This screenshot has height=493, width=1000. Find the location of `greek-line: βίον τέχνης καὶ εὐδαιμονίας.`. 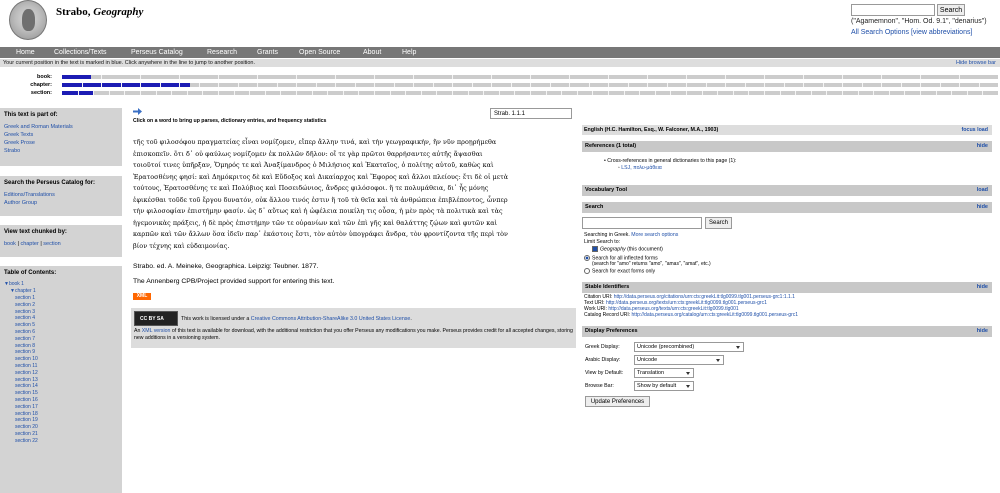

greek-line: βίον τέχνης καὶ εὐδαιμονίας. is located at coordinates (353, 247).